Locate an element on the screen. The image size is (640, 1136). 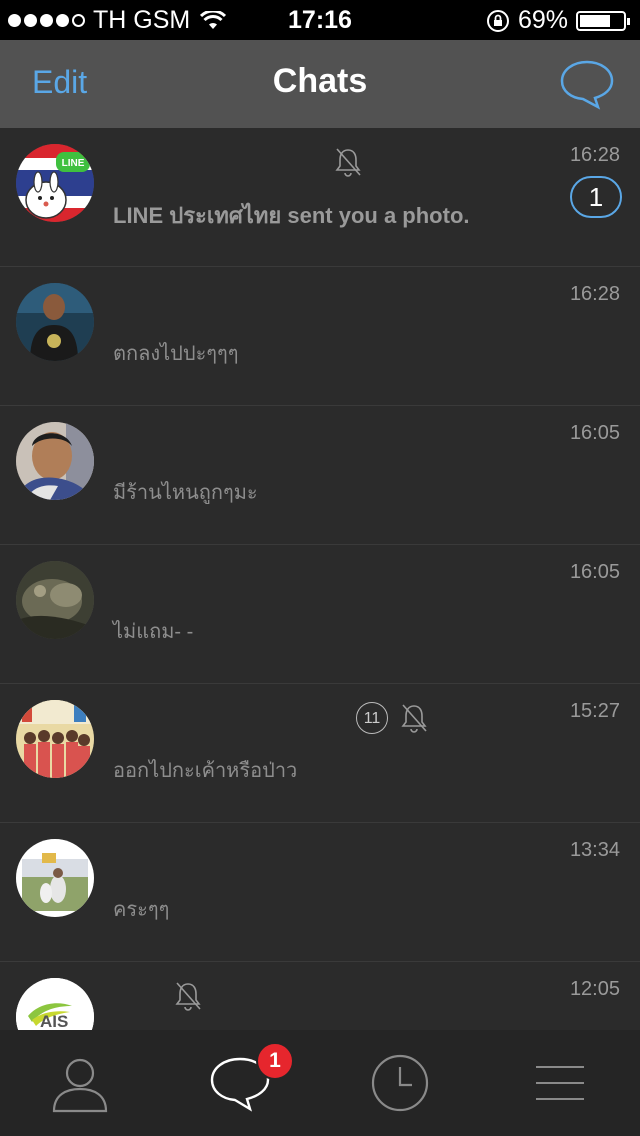
svg-text: LINE is located at coordinates (73, 163).